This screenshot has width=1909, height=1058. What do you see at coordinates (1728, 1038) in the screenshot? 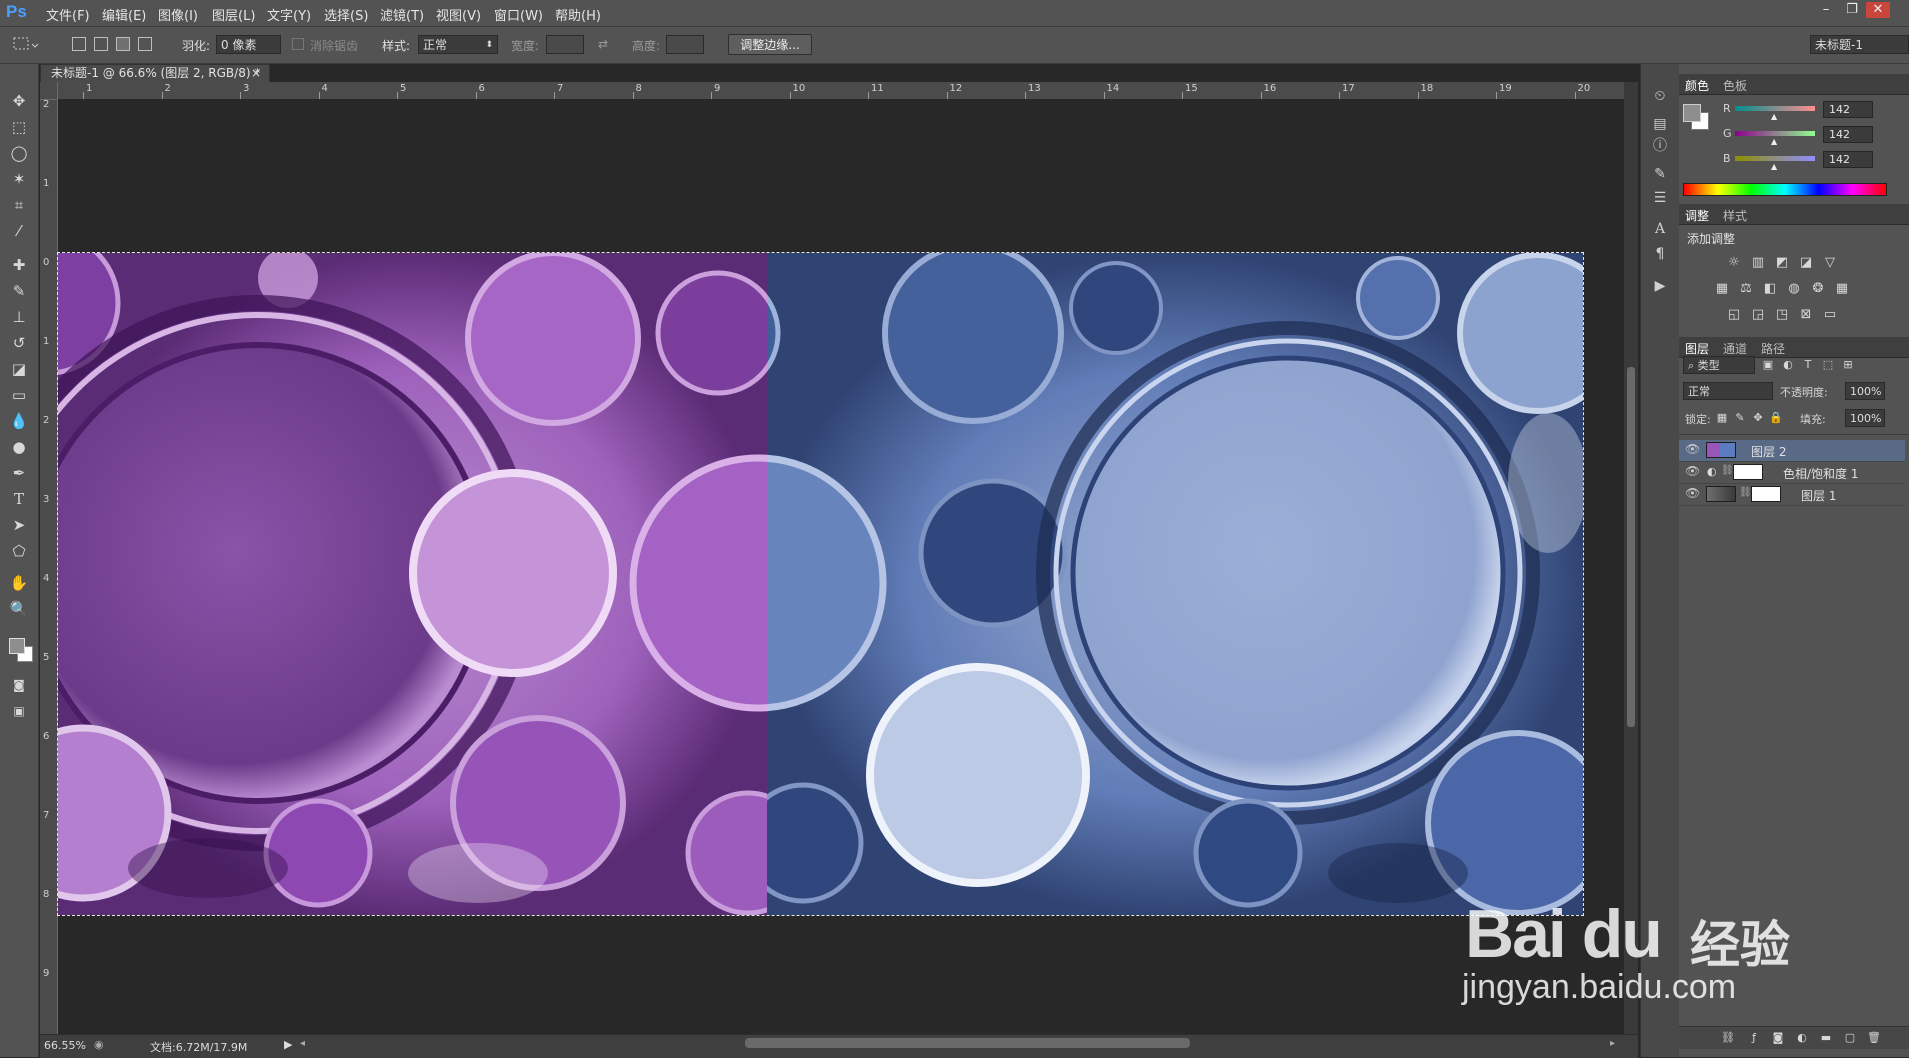
I see `link-layers-icon: ⛓` at bounding box center [1728, 1038].